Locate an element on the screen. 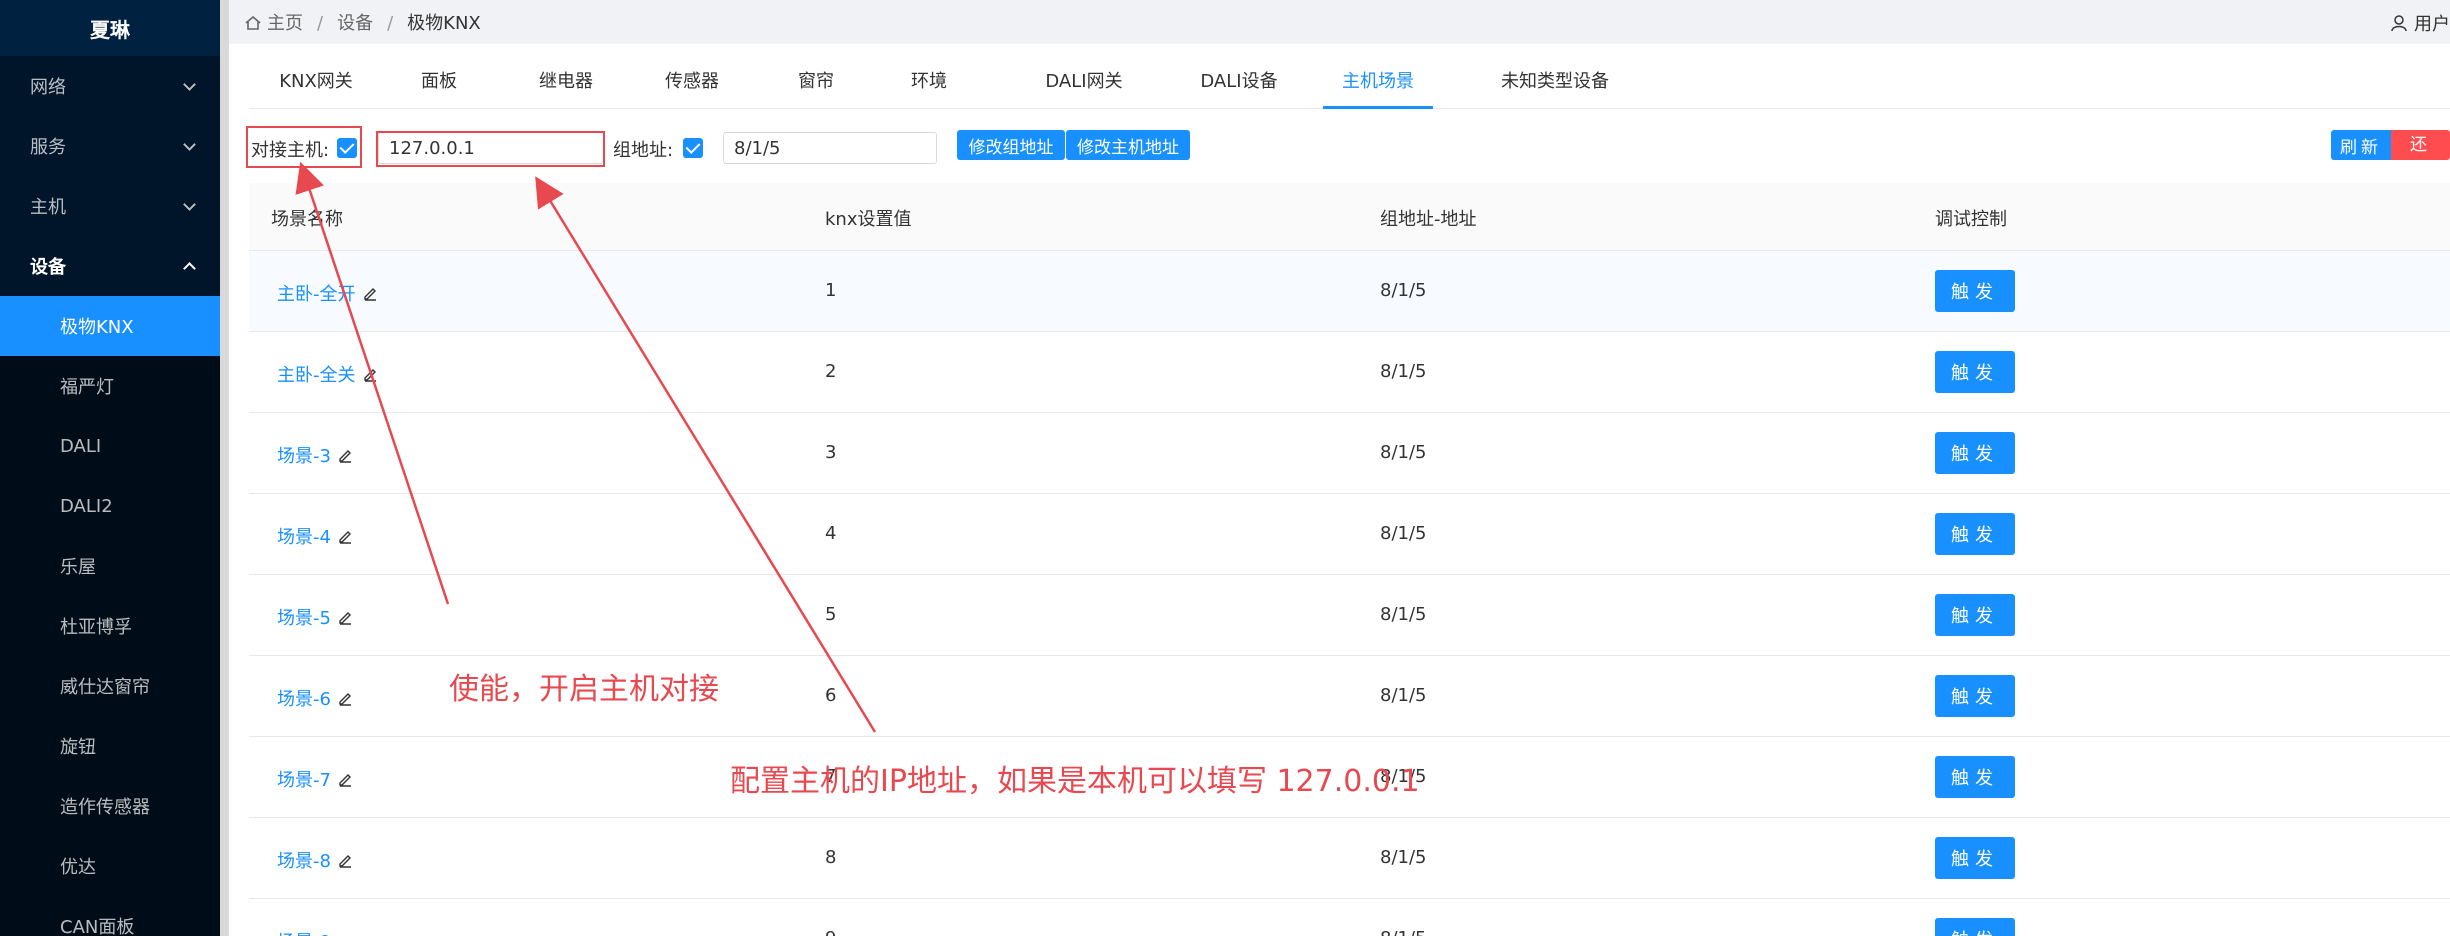 The height and width of the screenshot is (936, 2450). refresh-button: 刷新 is located at coordinates (2361, 145).